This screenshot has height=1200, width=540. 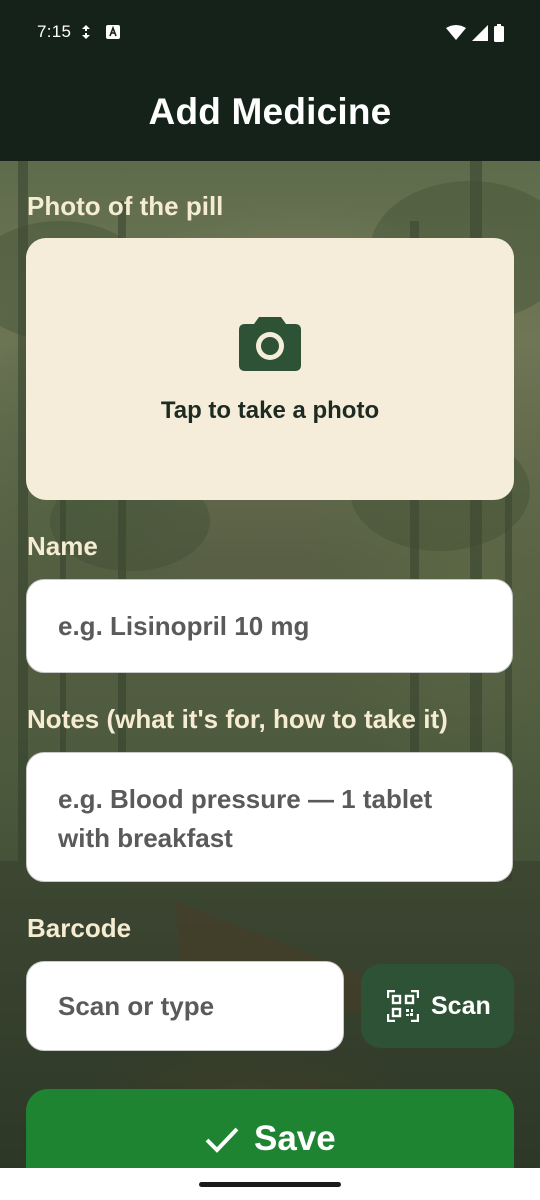 What do you see at coordinates (100, 32) in the screenshot?
I see `status-notification-icons` at bounding box center [100, 32].